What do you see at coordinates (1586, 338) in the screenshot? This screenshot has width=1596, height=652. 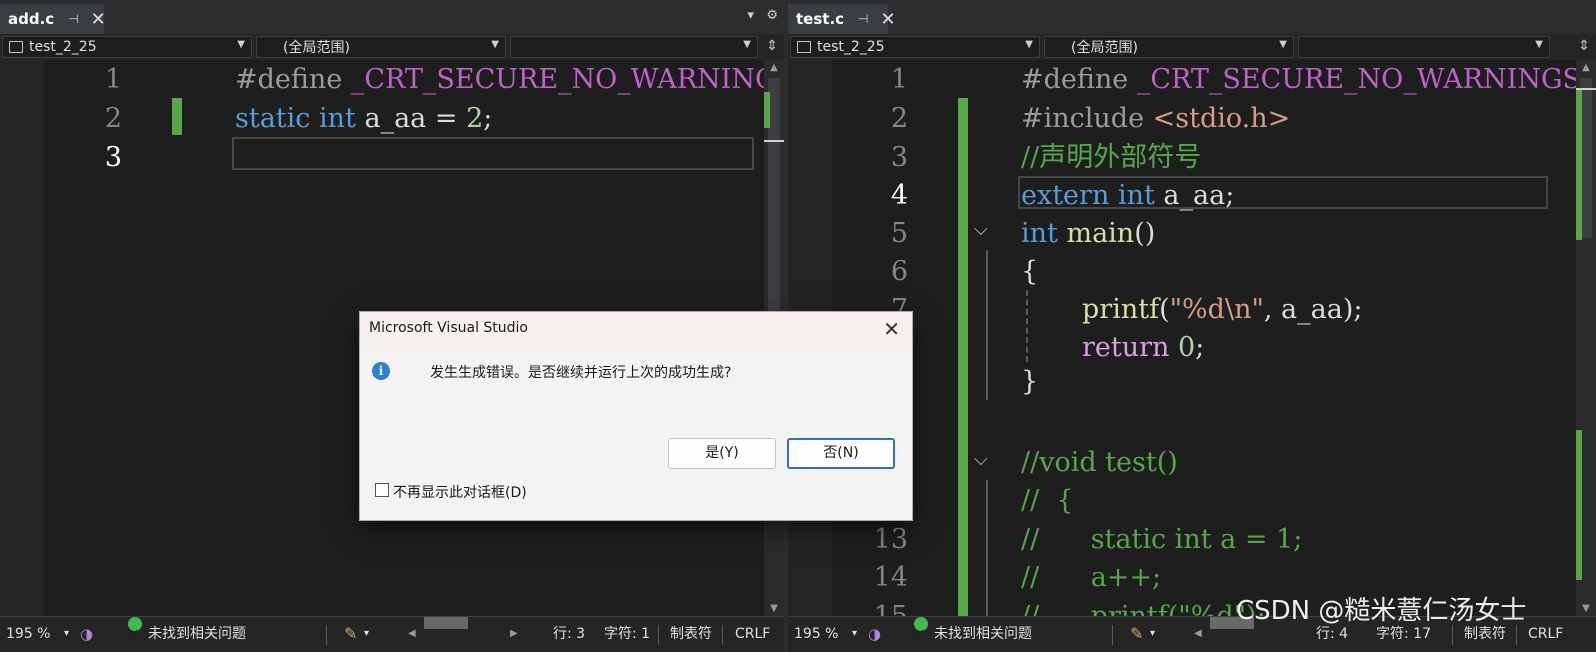 I see `vertical-scrollbar: ▲ ▼` at bounding box center [1586, 338].